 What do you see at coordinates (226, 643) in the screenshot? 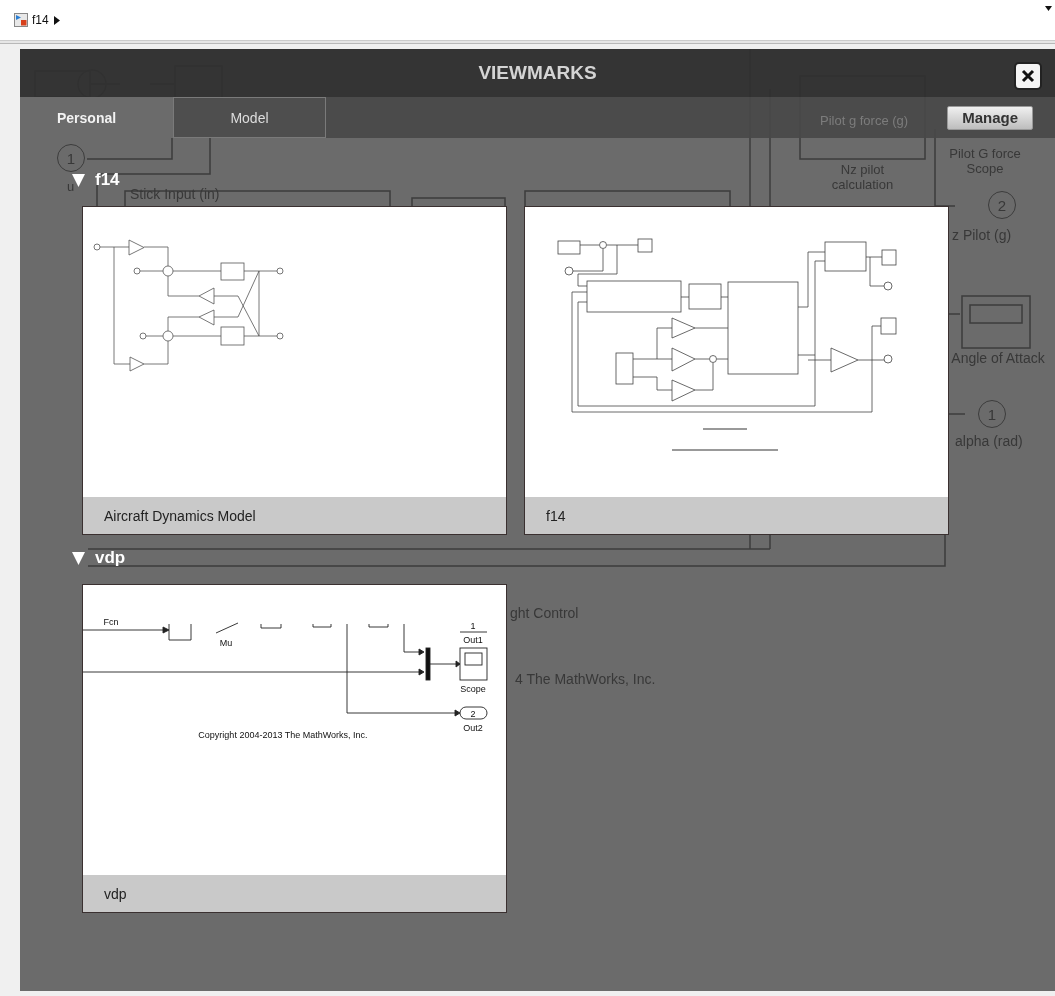
I see `block-label: Mu` at bounding box center [226, 643].